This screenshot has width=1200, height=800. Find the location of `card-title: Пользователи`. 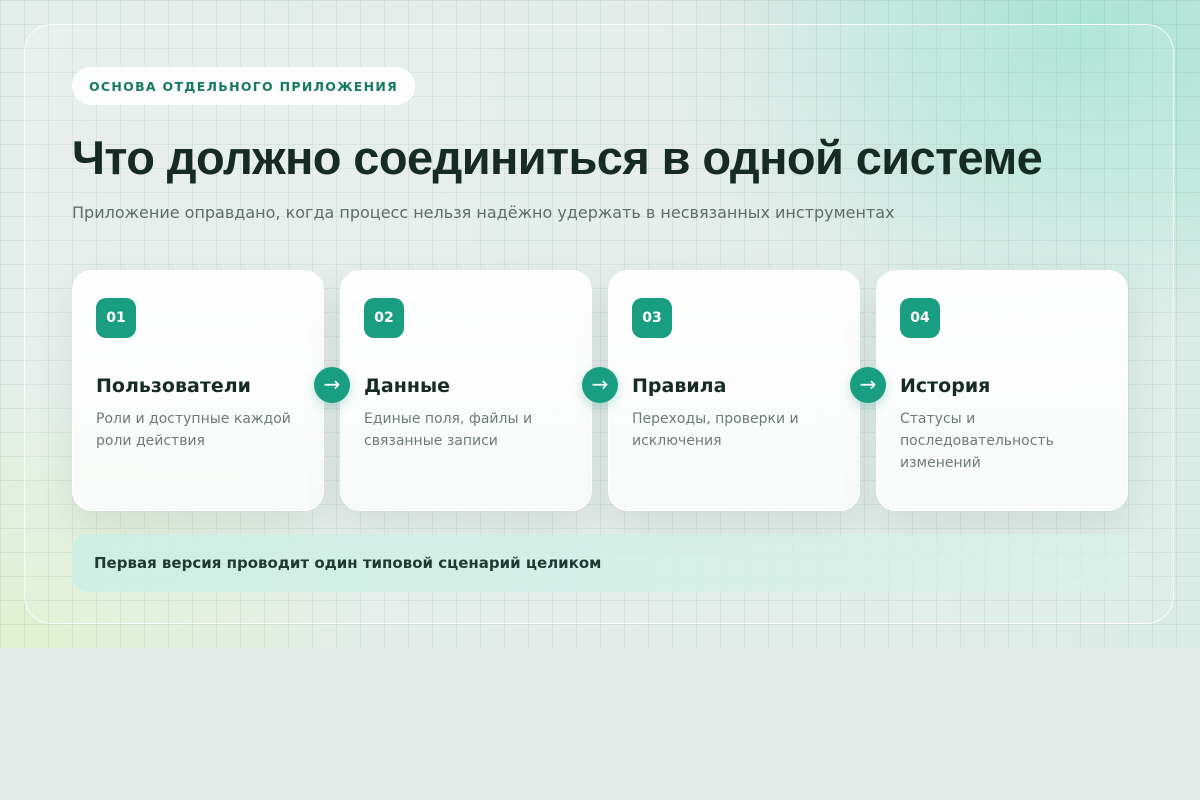

card-title: Пользователи is located at coordinates (173, 386).